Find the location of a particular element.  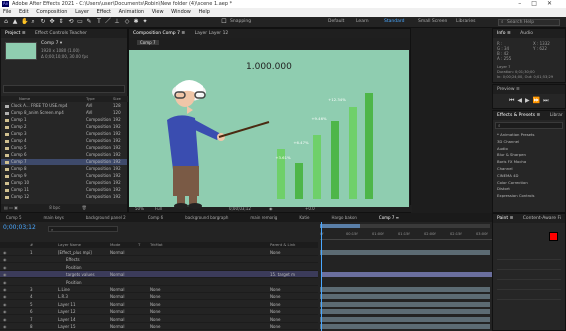

tab-effect-controls: Effect Controls Teacher is located at coordinates (61, 33).